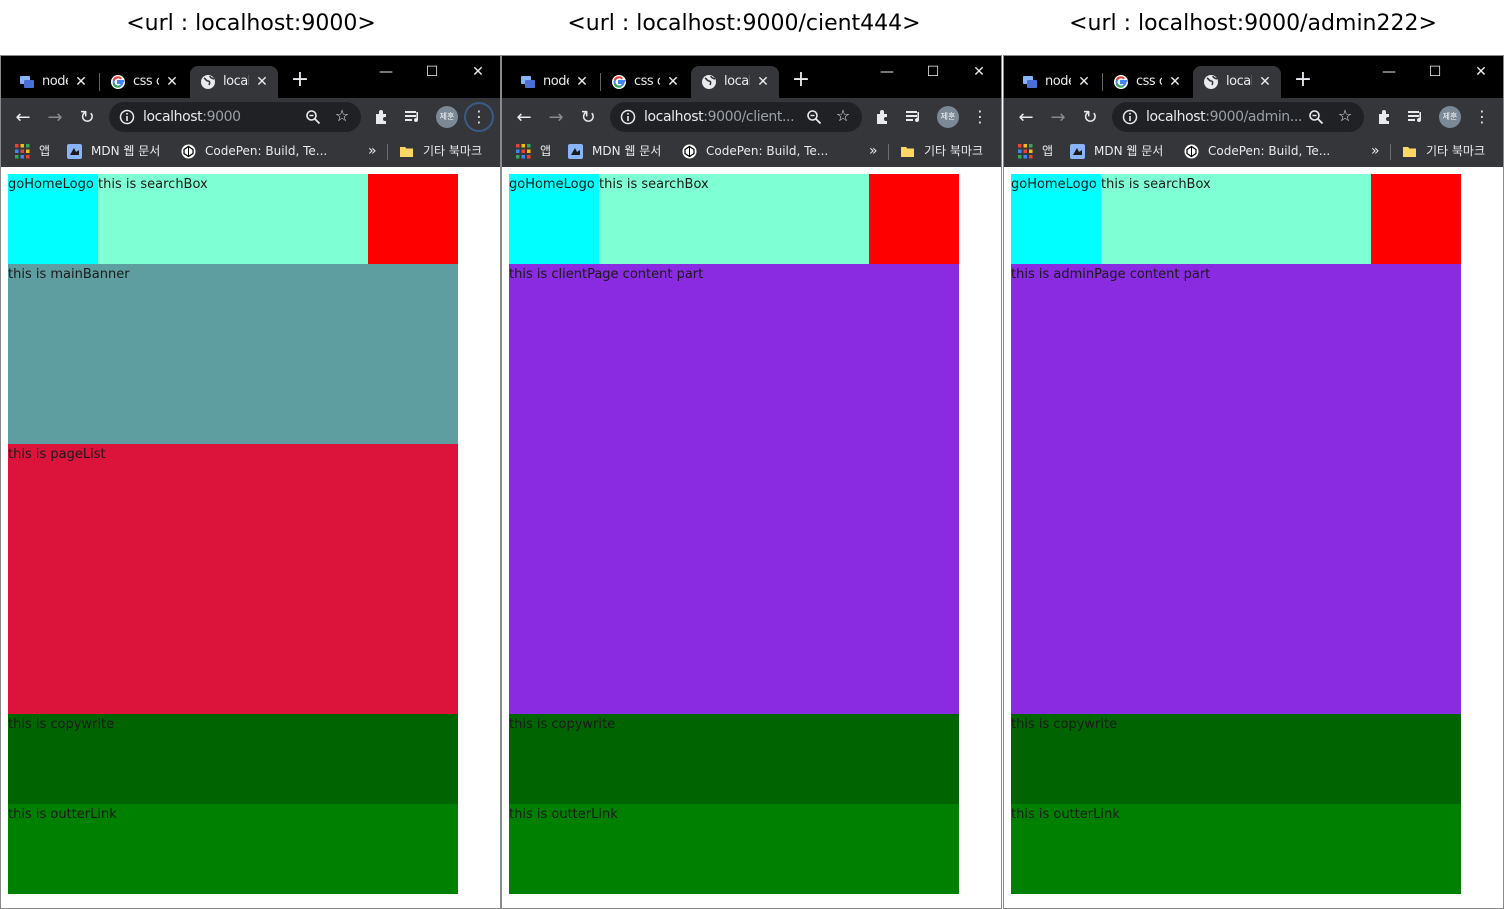  Describe the element at coordinates (1456, 151) in the screenshot. I see `bookmark-label: 기타 북마크` at that location.